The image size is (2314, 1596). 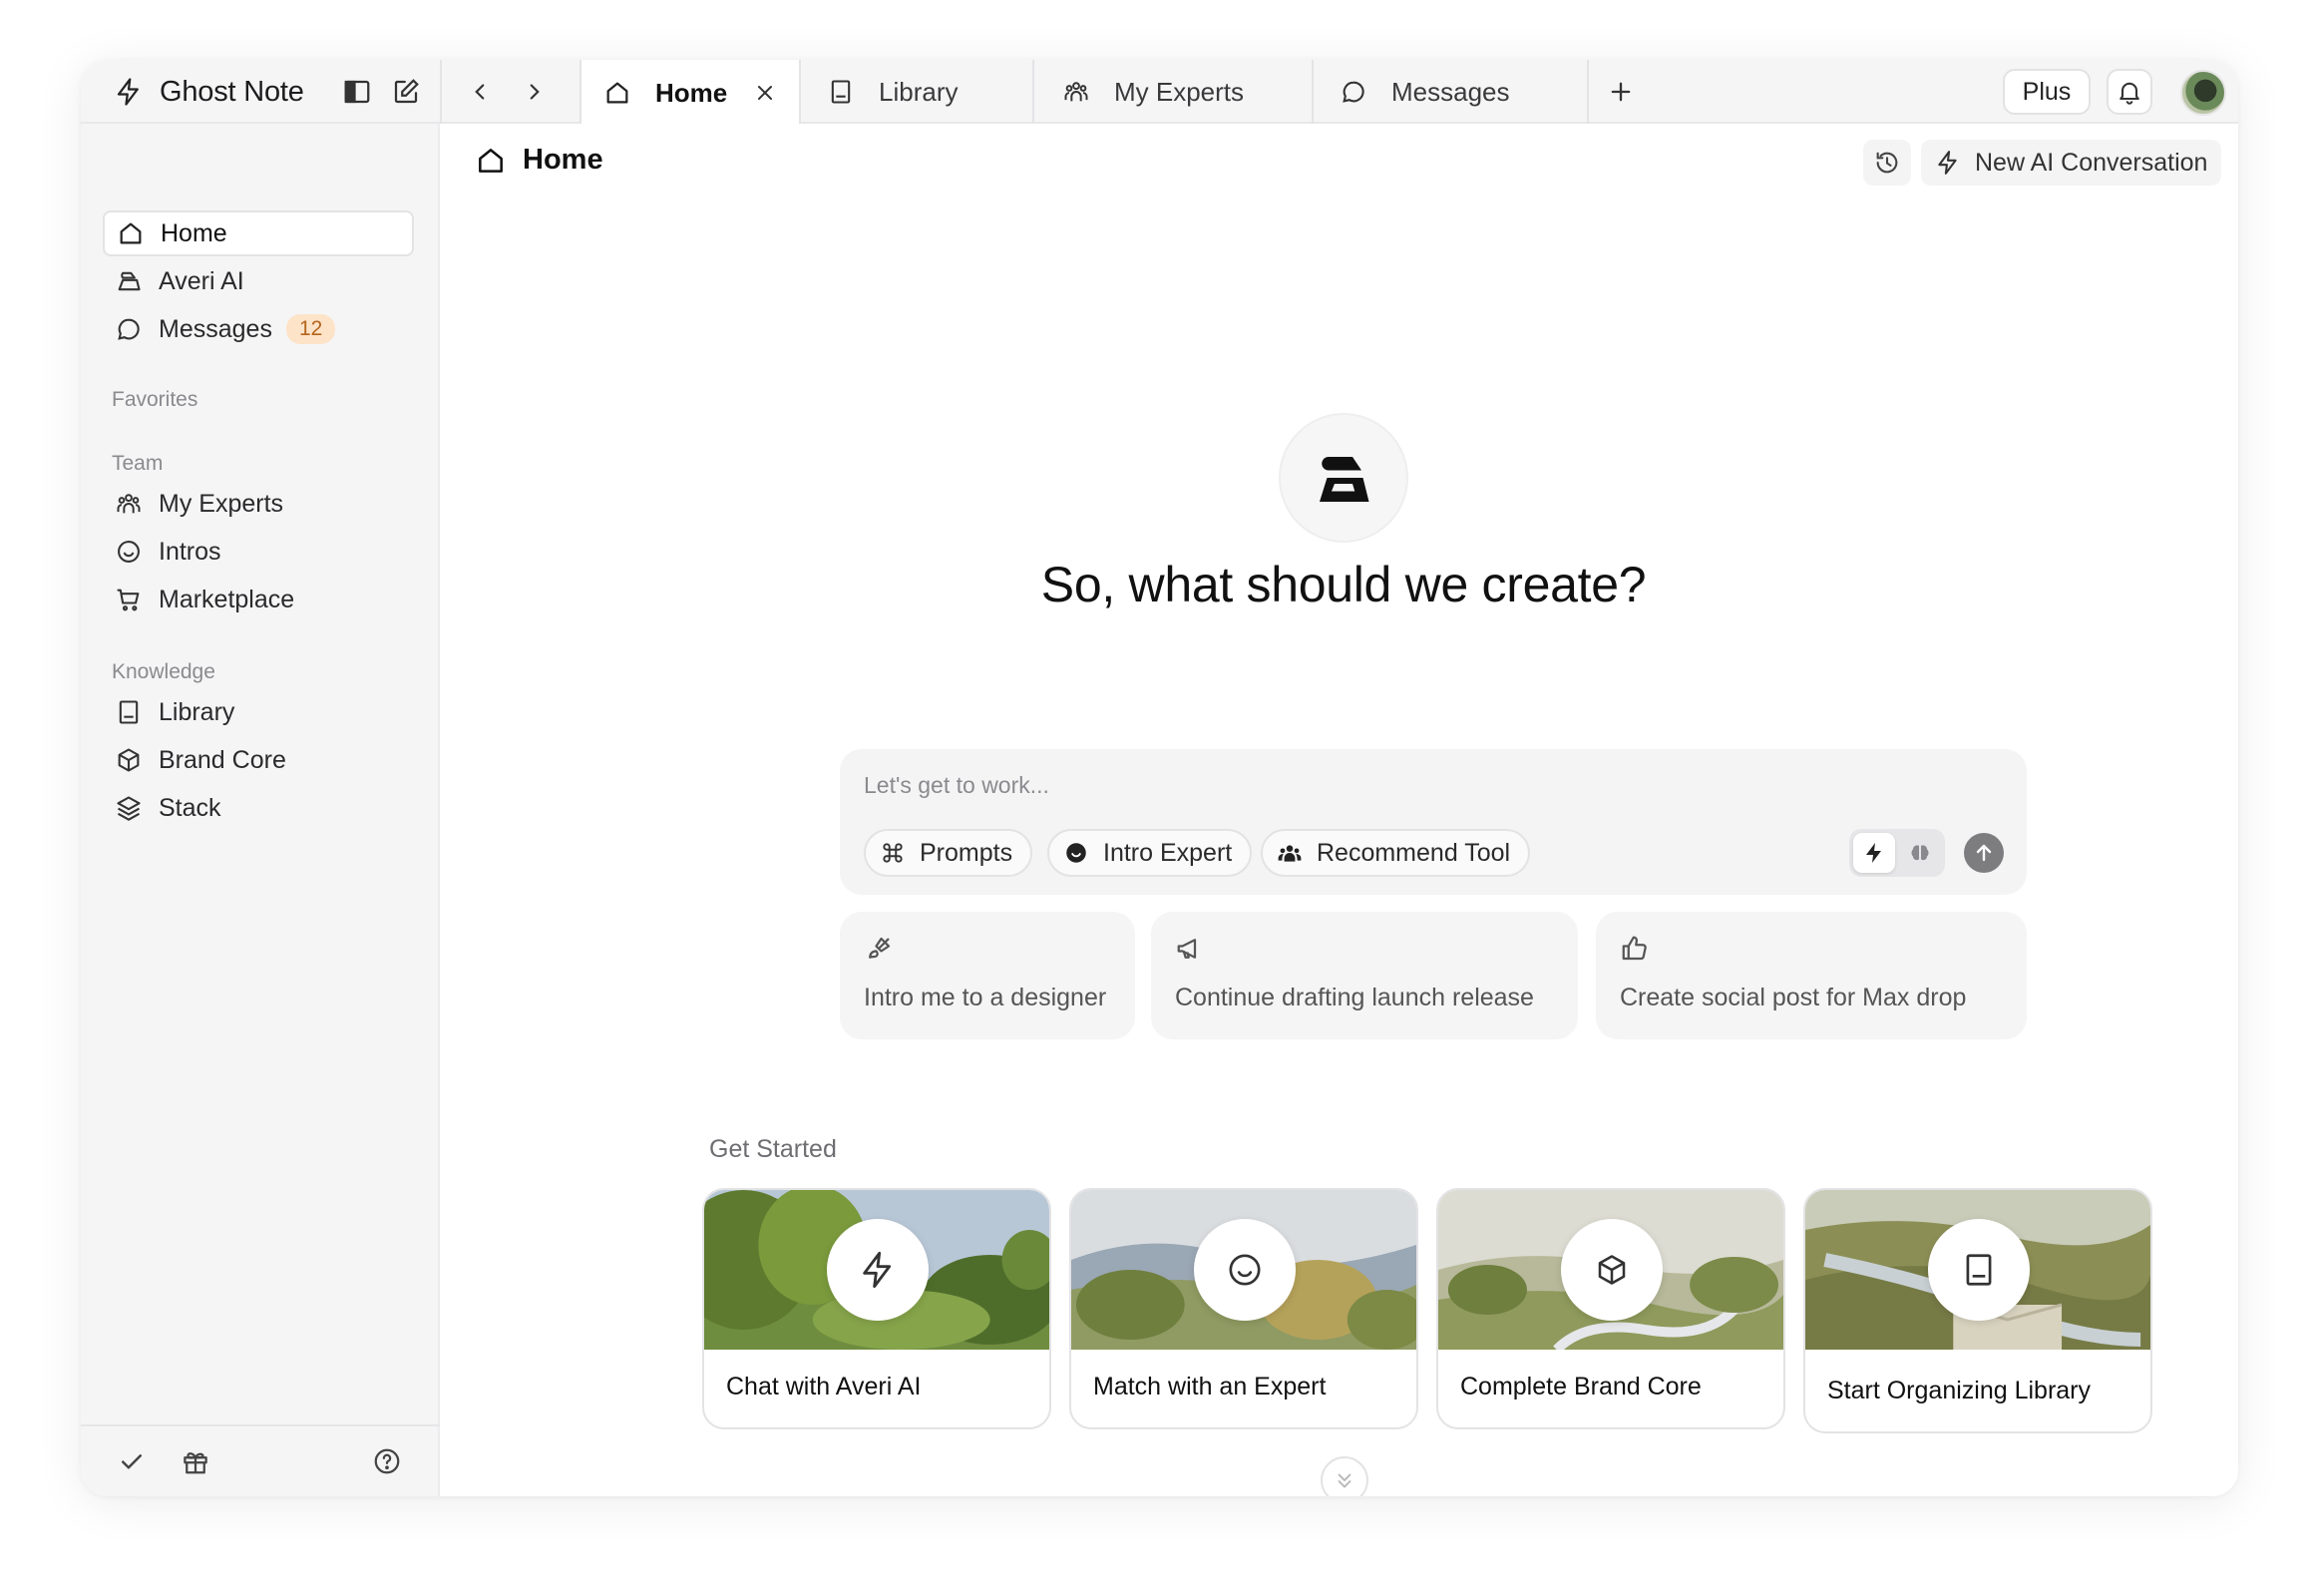 What do you see at coordinates (258, 760) in the screenshot?
I see `sidebar-item-brand-core: Brand Core` at bounding box center [258, 760].